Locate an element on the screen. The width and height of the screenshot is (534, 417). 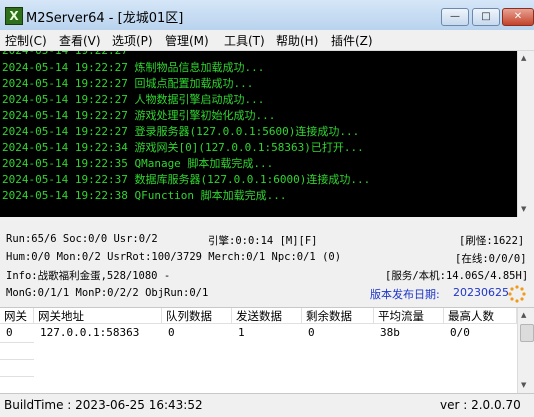
cell-gateway: 0 is located at coordinates (9, 332).